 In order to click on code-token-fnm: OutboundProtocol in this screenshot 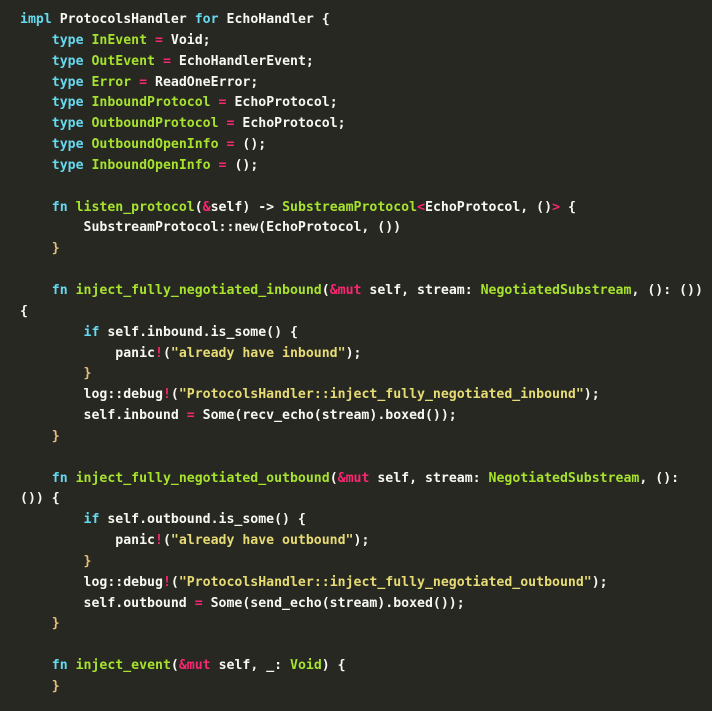, I will do `click(155, 124)`.